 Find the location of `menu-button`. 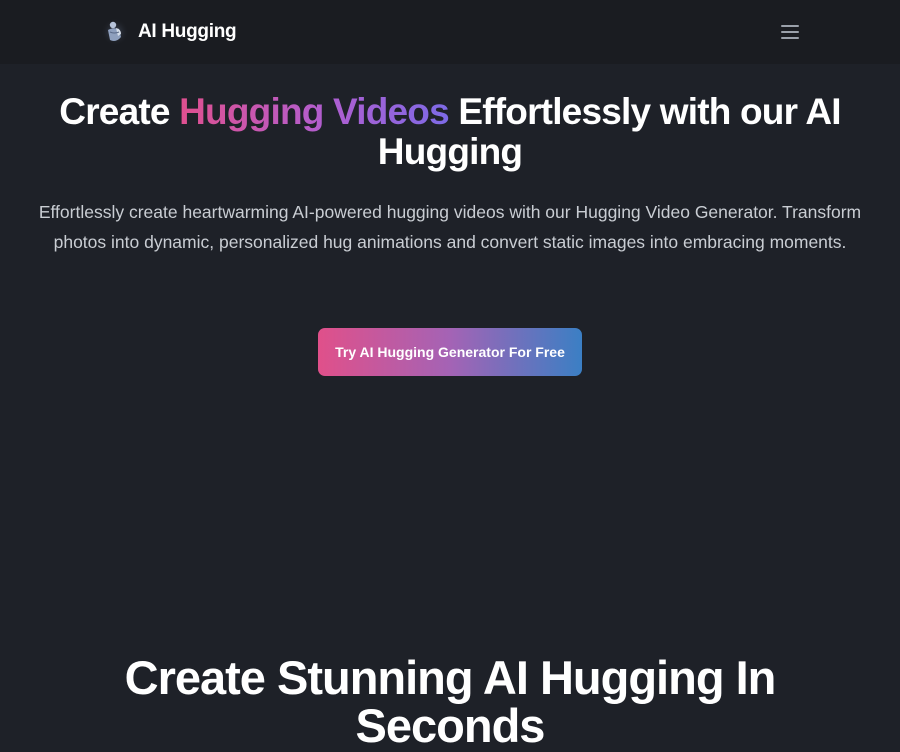

menu-button is located at coordinates (790, 32).